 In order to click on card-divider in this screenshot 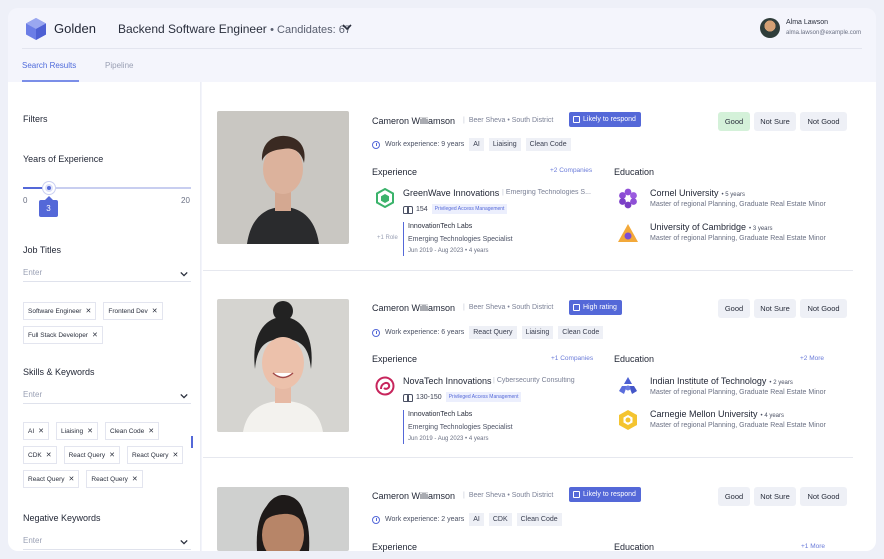, I will do `click(528, 270)`.